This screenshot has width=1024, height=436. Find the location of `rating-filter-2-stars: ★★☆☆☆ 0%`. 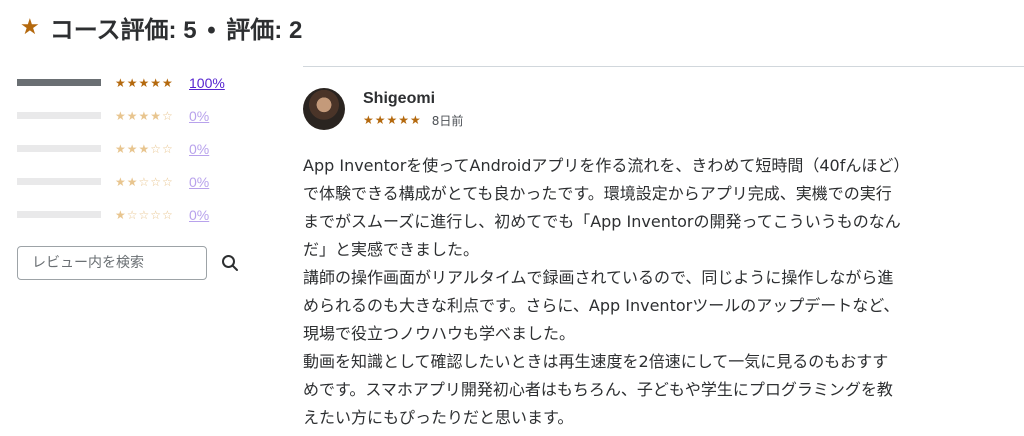

rating-filter-2-stars: ★★☆☆☆ 0% is located at coordinates (147, 181).